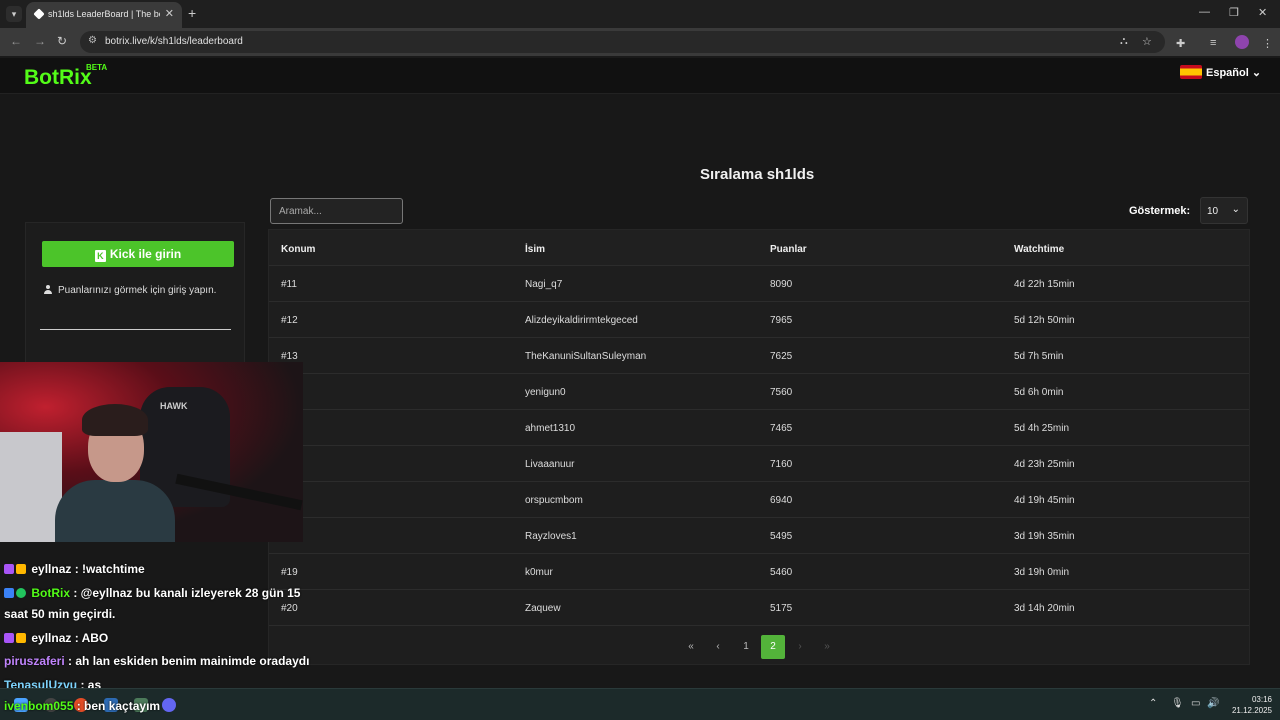 The height and width of the screenshot is (720, 1280). I want to click on prev-page-icon: ‹, so click(718, 647).